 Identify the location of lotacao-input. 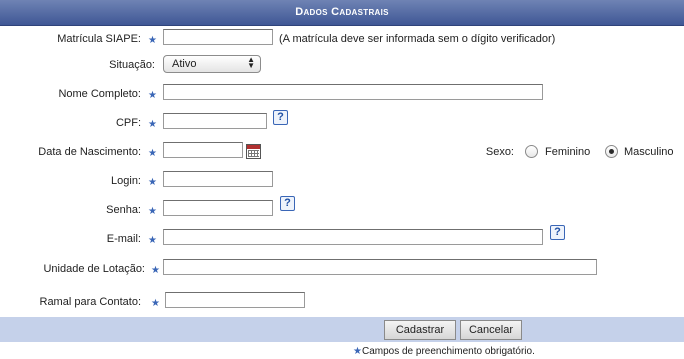
(380, 267).